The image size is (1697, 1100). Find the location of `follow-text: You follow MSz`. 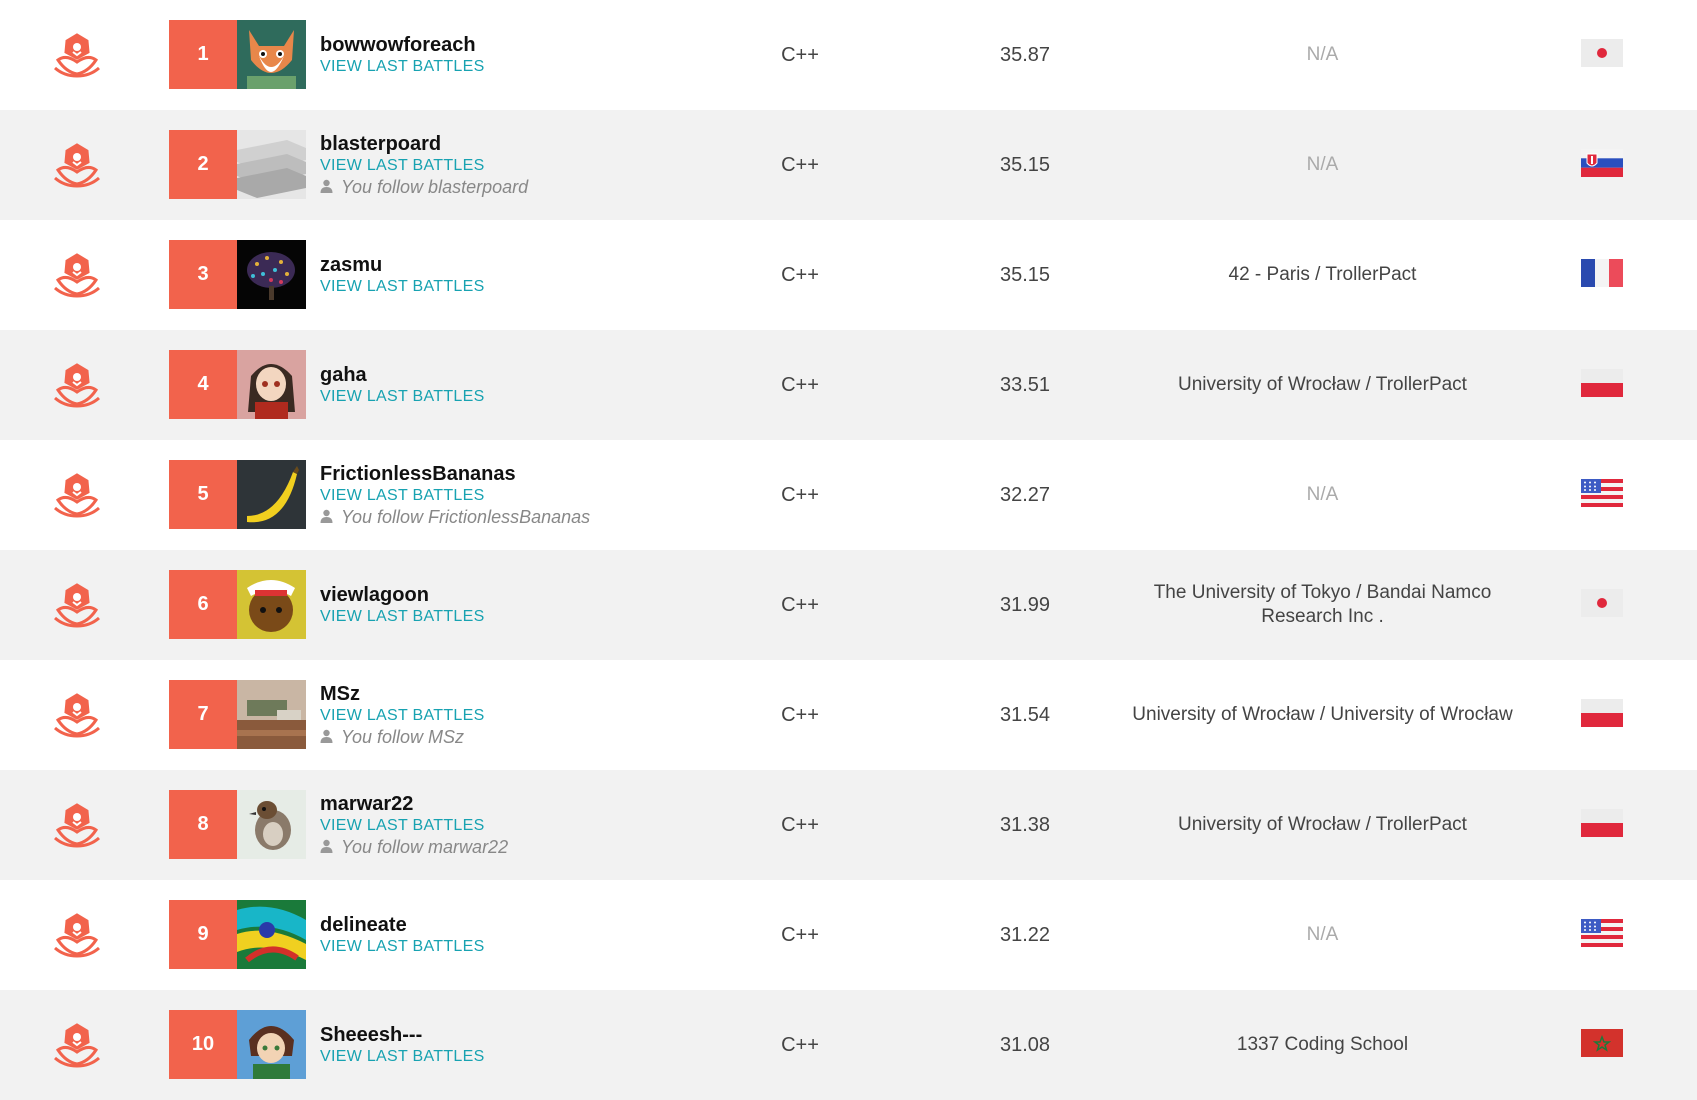

follow-text: You follow MSz is located at coordinates (403, 736).